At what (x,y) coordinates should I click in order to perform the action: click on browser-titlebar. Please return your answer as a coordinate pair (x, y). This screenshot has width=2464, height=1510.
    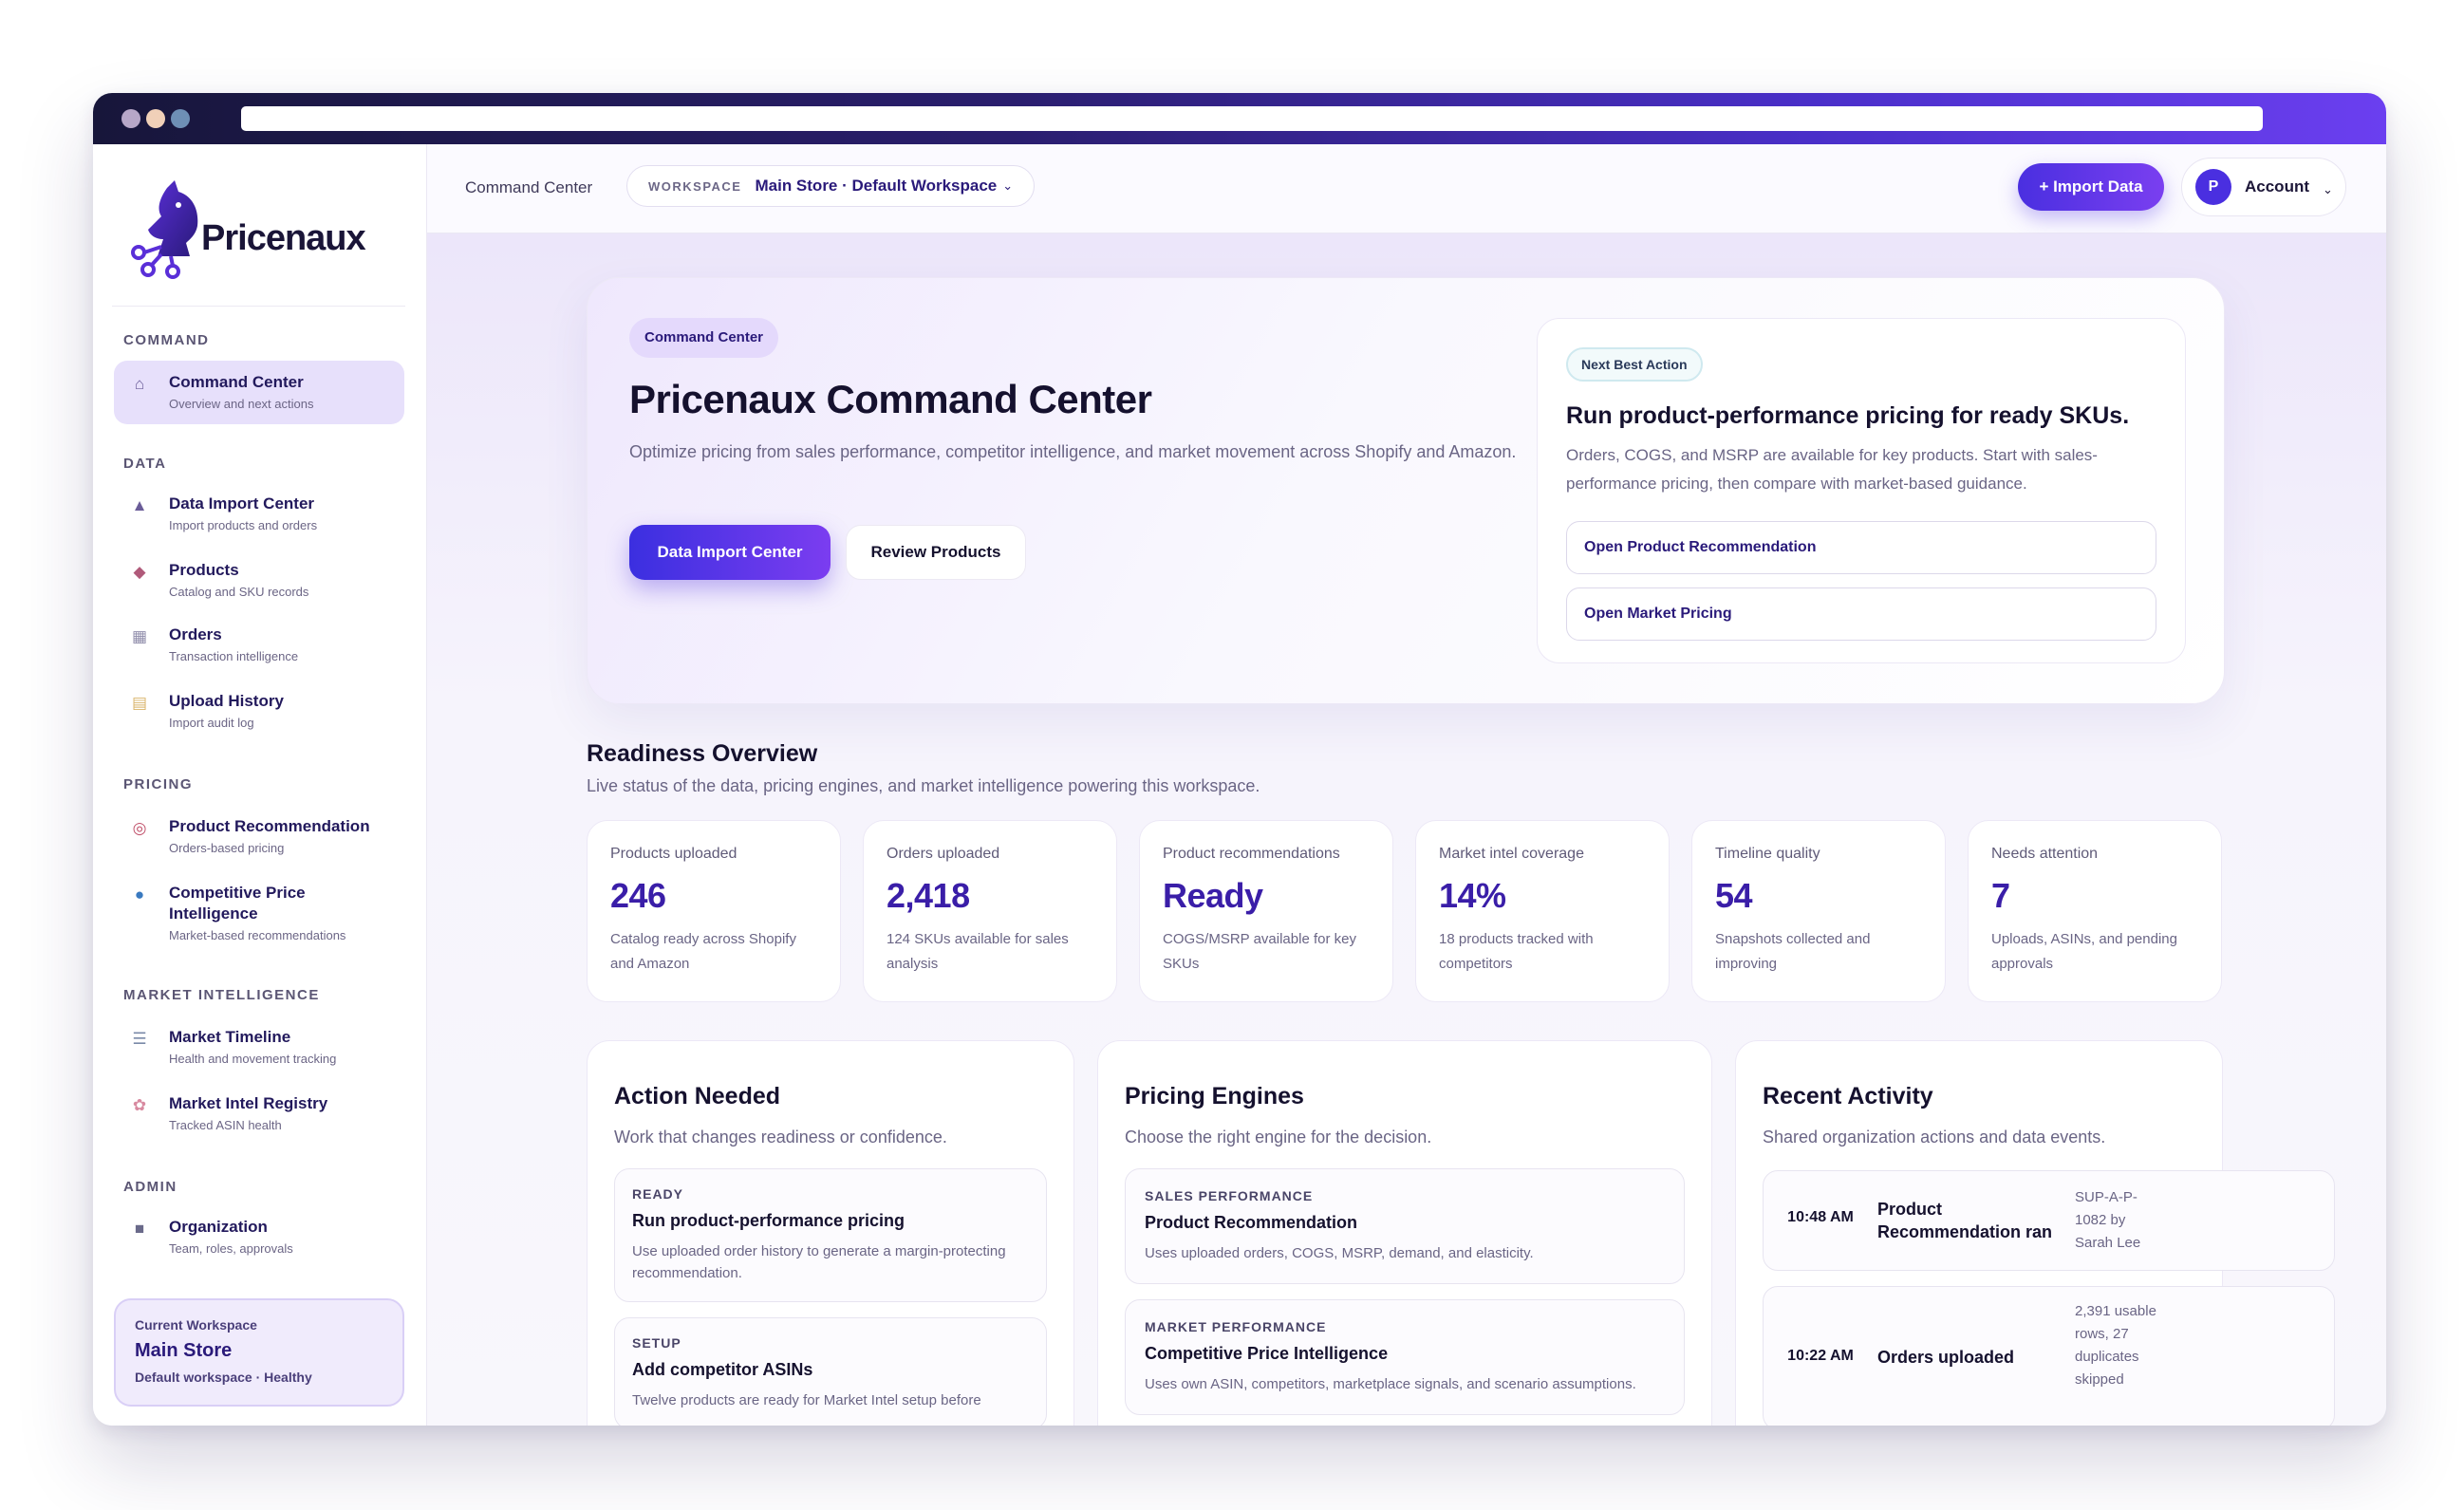
    Looking at the image, I should click on (1239, 118).